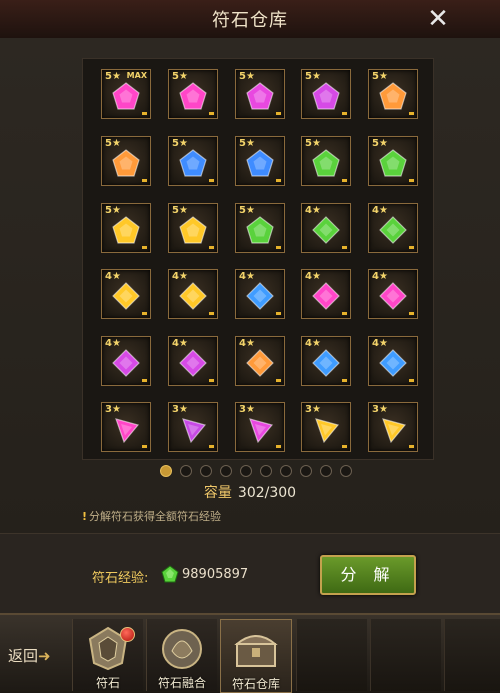 The image size is (500, 693). I want to click on capacity-label: 容量, so click(217, 493).